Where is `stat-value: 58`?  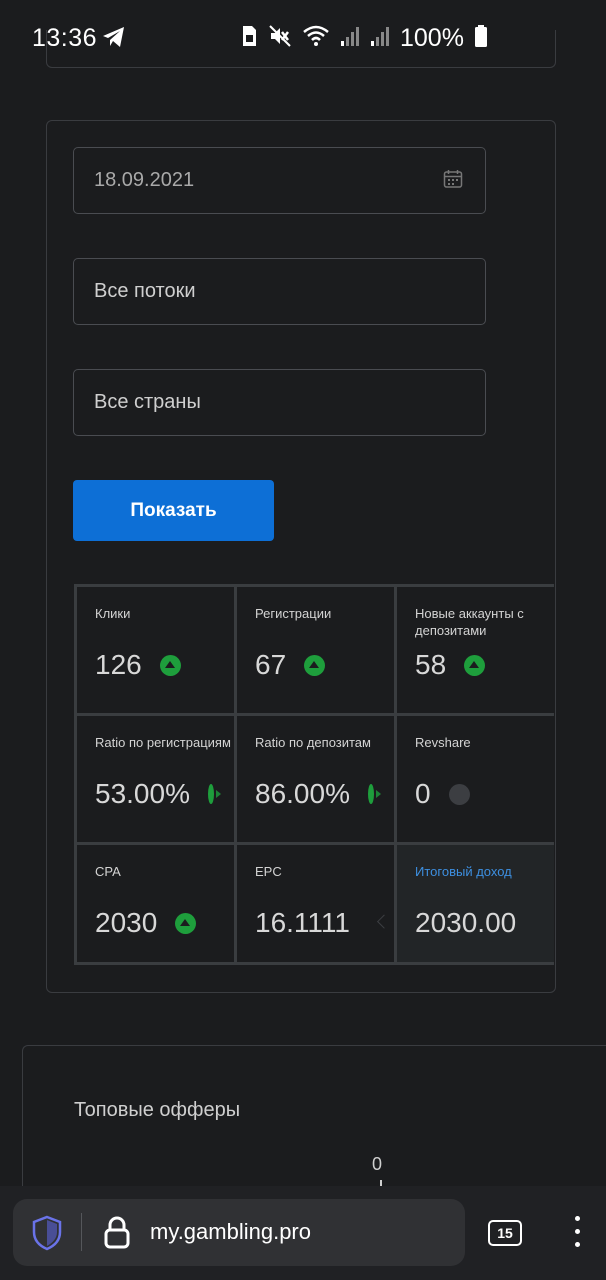
stat-value: 58 is located at coordinates (431, 664).